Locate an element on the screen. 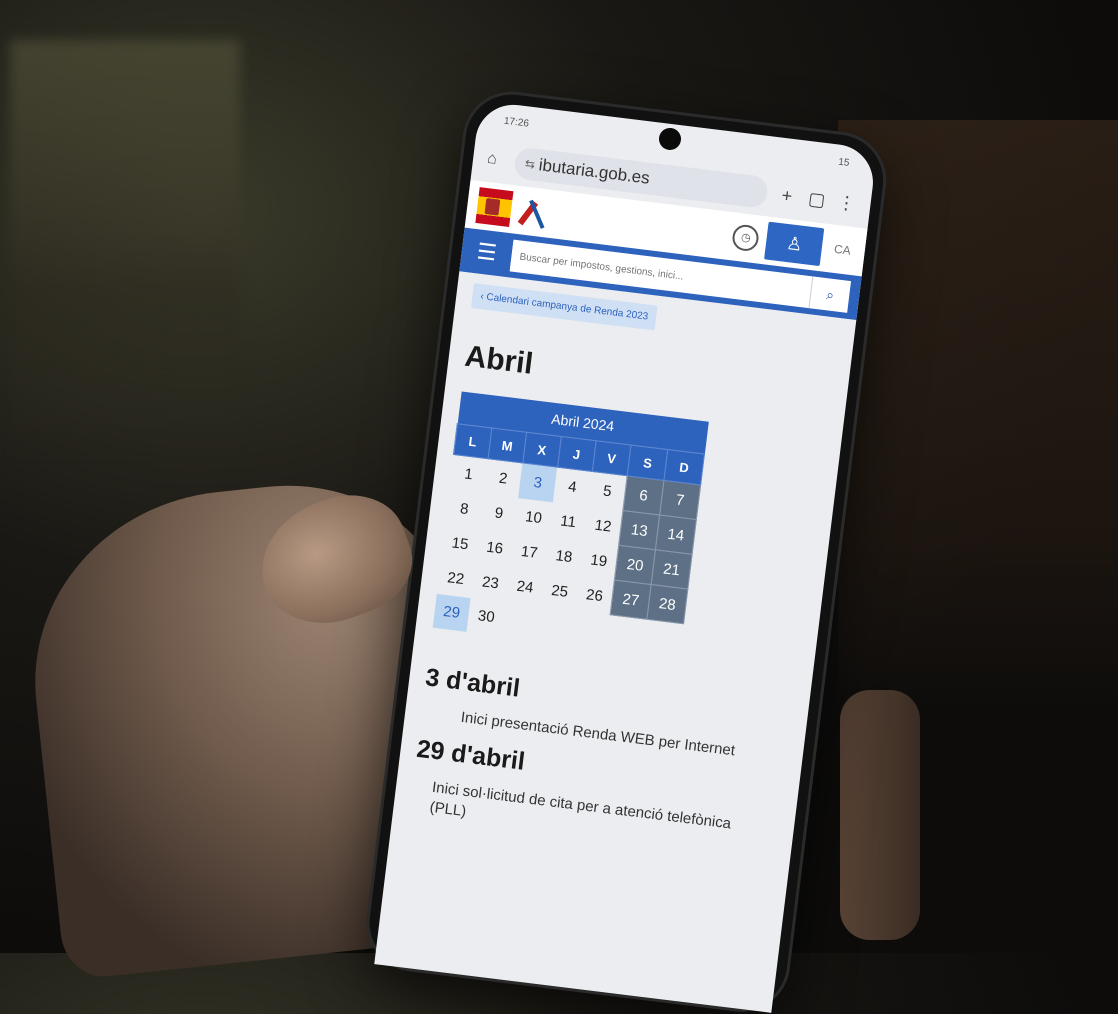 This screenshot has width=1118, height=1014. calendar-weekday: D is located at coordinates (684, 467).